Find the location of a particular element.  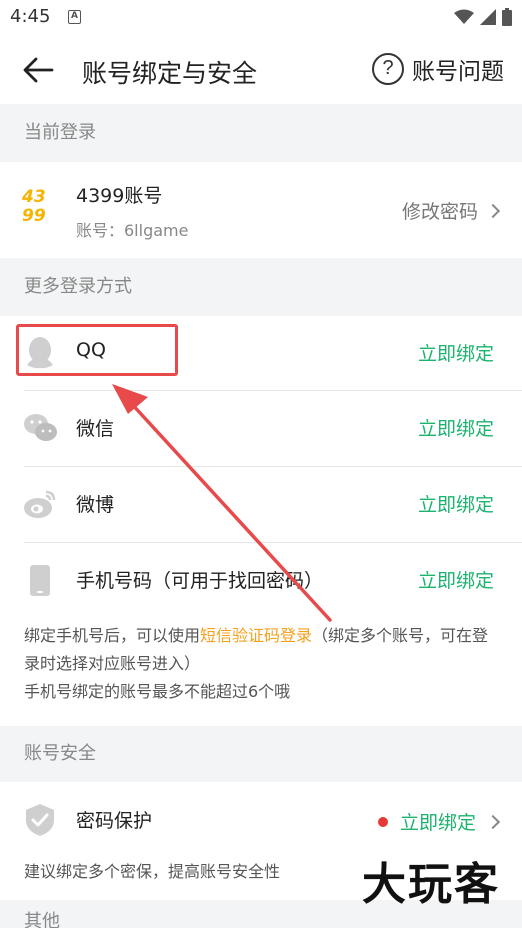

bind-row-weibo: 微博 立即绑定 is located at coordinates (261, 504).